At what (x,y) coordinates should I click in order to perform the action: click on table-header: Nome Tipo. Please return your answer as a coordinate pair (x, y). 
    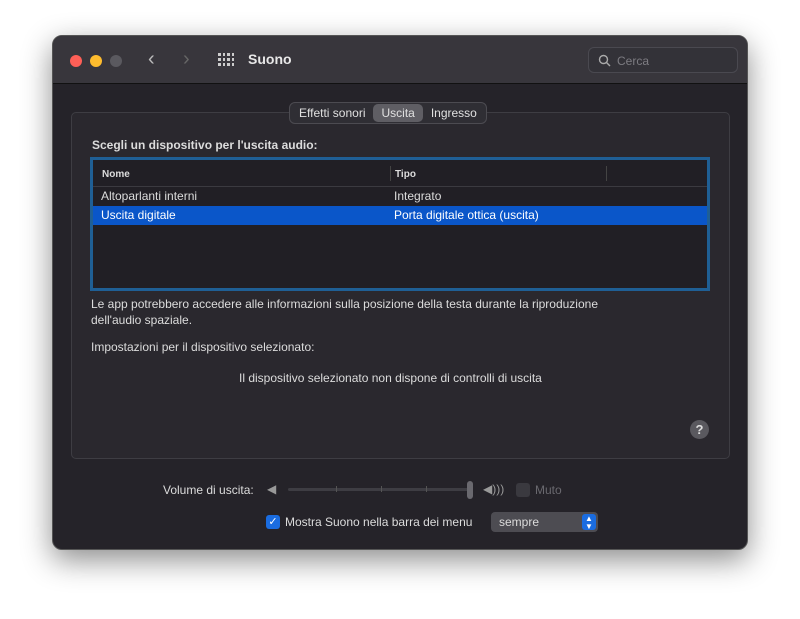
    Looking at the image, I should click on (400, 173).